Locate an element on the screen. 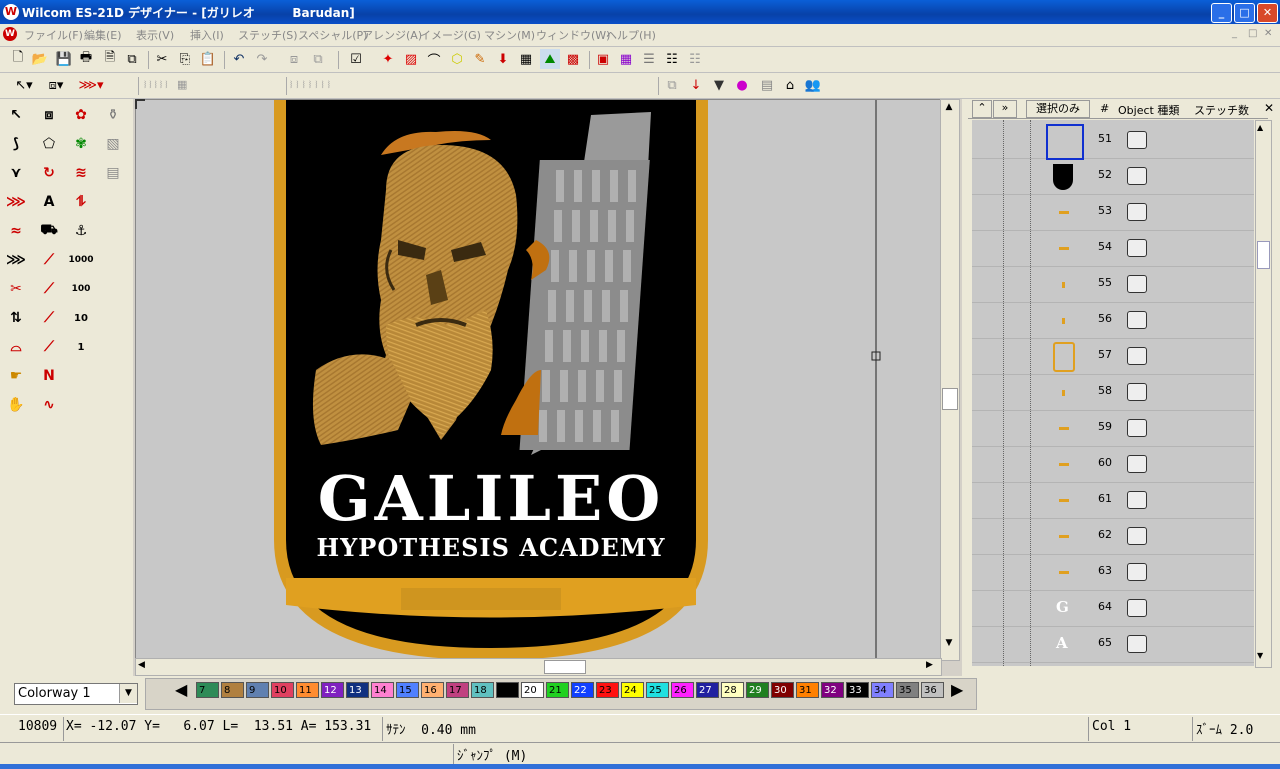 Image resolution: width=1280 pixels, height=769 pixels. stitch-effects-group: ⧘⧘⧘⧘⧘ ▦ is located at coordinates (204, 85).